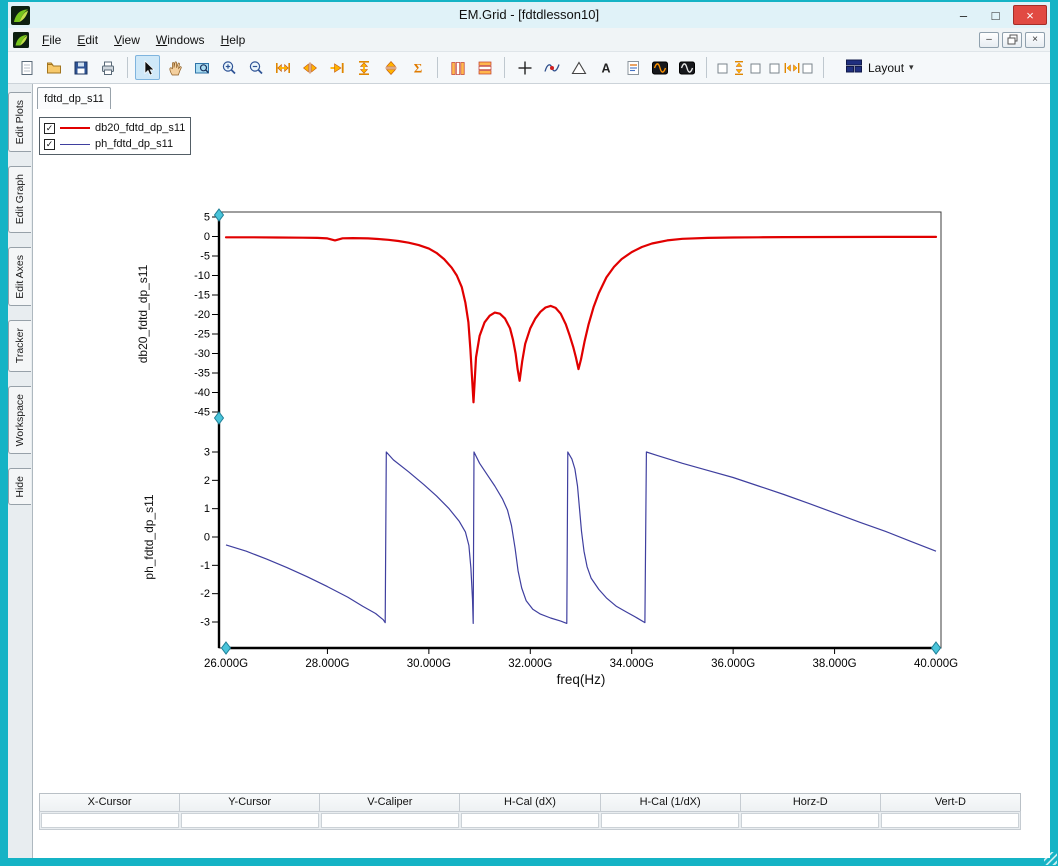 This screenshot has width=1058, height=866. Describe the element at coordinates (632, 664) in the screenshot. I see `x-tick-label: 34.000G` at that location.